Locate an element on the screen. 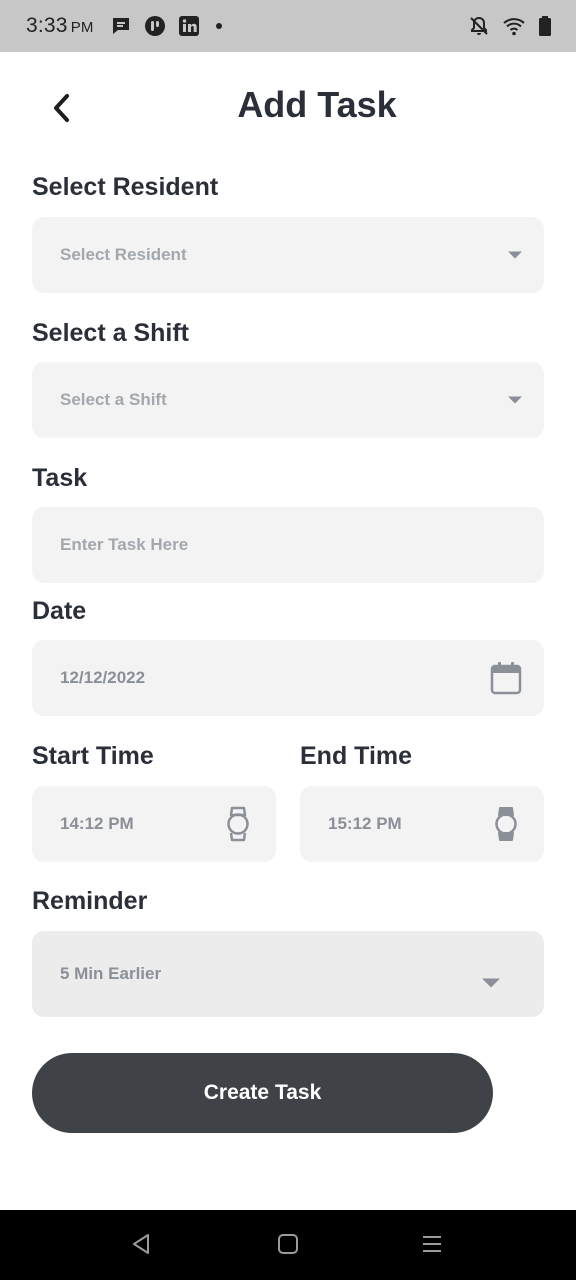  status-clock: 3:33 is located at coordinates (47, 25).